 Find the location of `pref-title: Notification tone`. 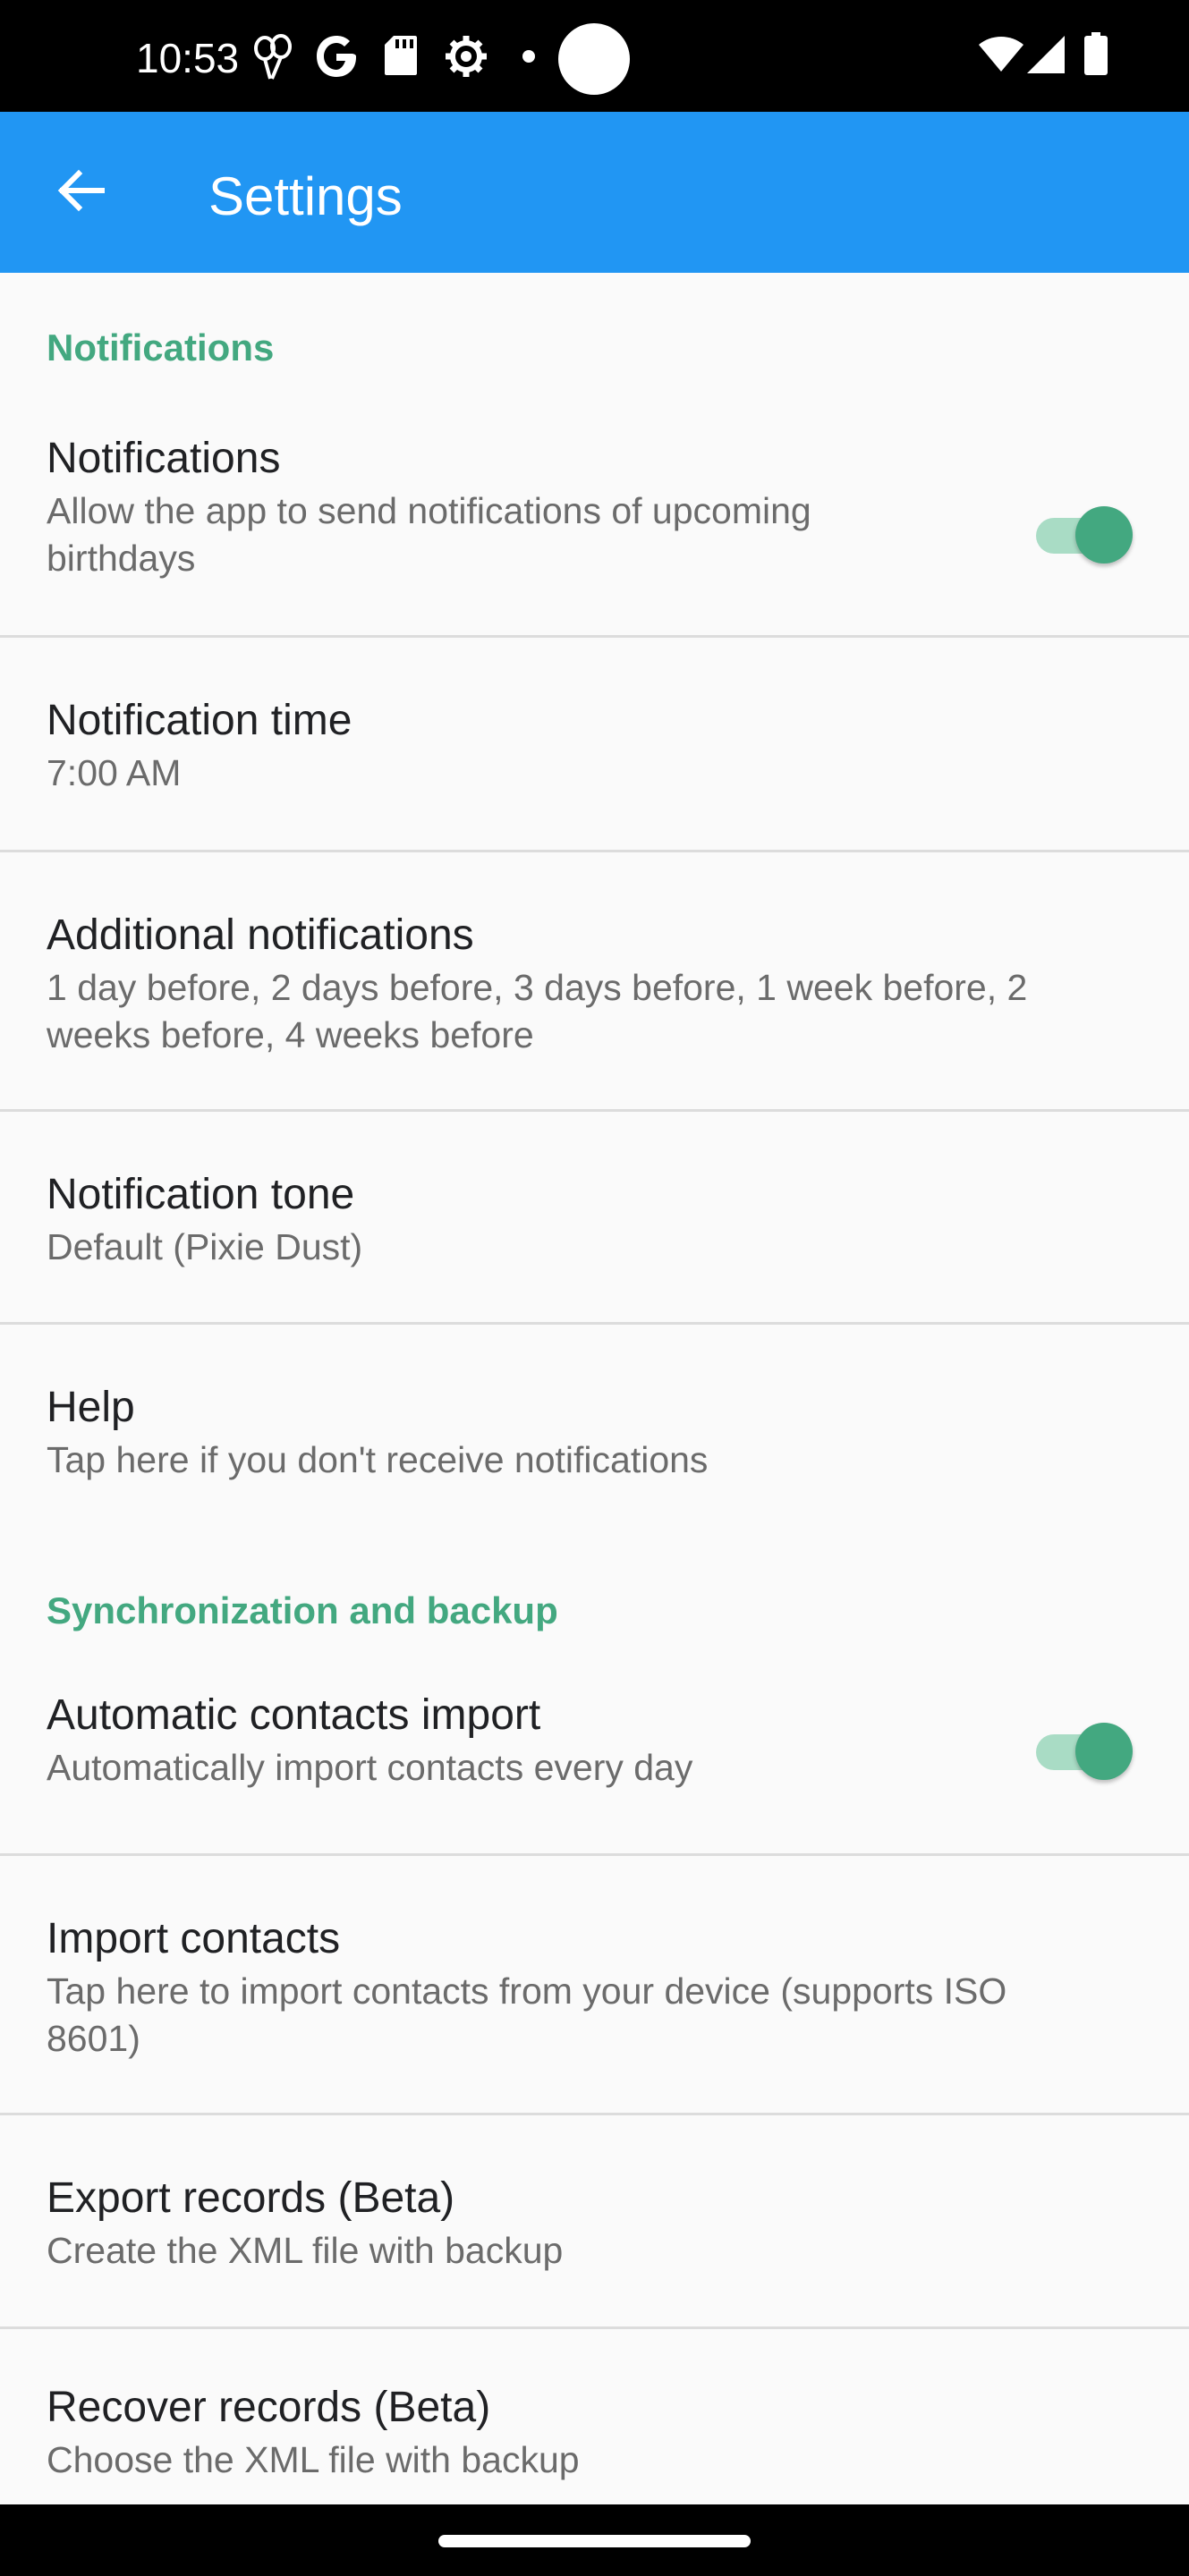

pref-title: Notification tone is located at coordinates (201, 1194).